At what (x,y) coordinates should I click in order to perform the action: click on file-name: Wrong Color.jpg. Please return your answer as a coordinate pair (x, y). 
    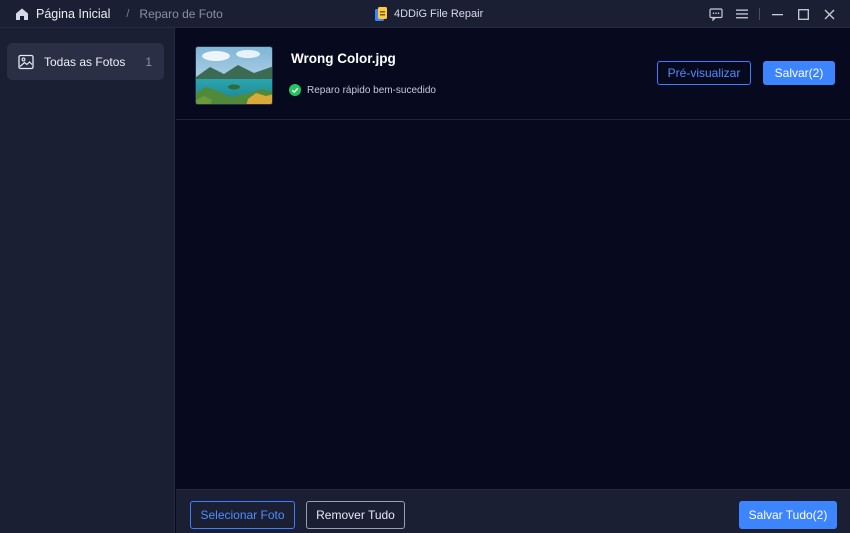
    Looking at the image, I should click on (343, 58).